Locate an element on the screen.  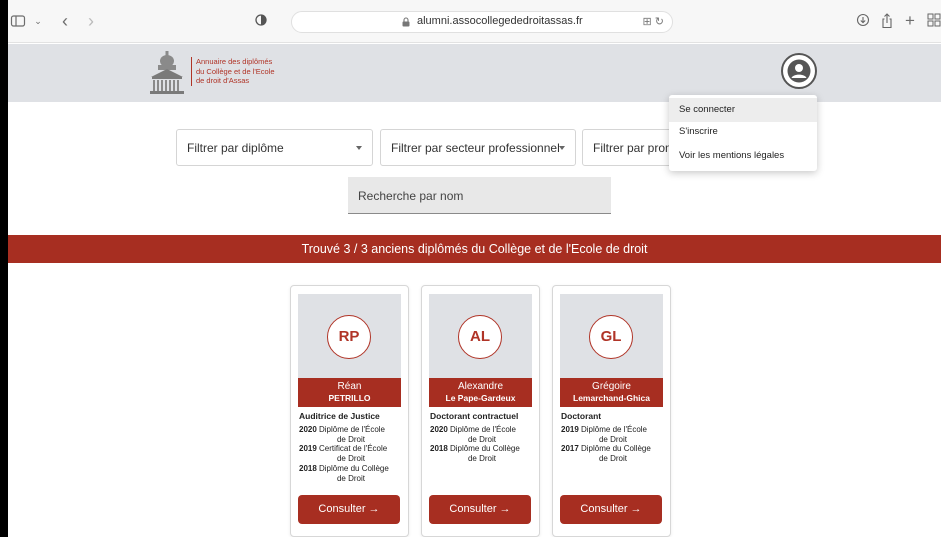
menu-item-register: S'inscrire is located at coordinates (743, 132).